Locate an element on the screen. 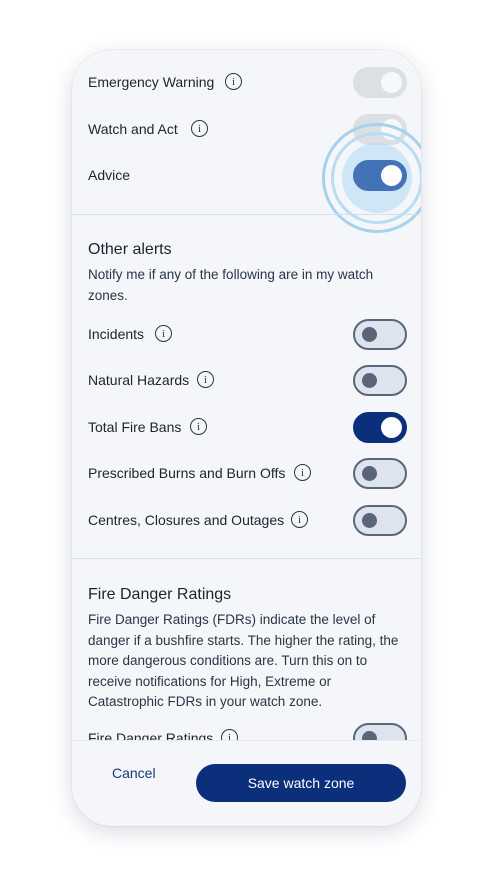 Image resolution: width=500 pixels, height=875 pixels. toggle-row-centres-closures: Centres, Closures and Outages i is located at coordinates (247, 521).